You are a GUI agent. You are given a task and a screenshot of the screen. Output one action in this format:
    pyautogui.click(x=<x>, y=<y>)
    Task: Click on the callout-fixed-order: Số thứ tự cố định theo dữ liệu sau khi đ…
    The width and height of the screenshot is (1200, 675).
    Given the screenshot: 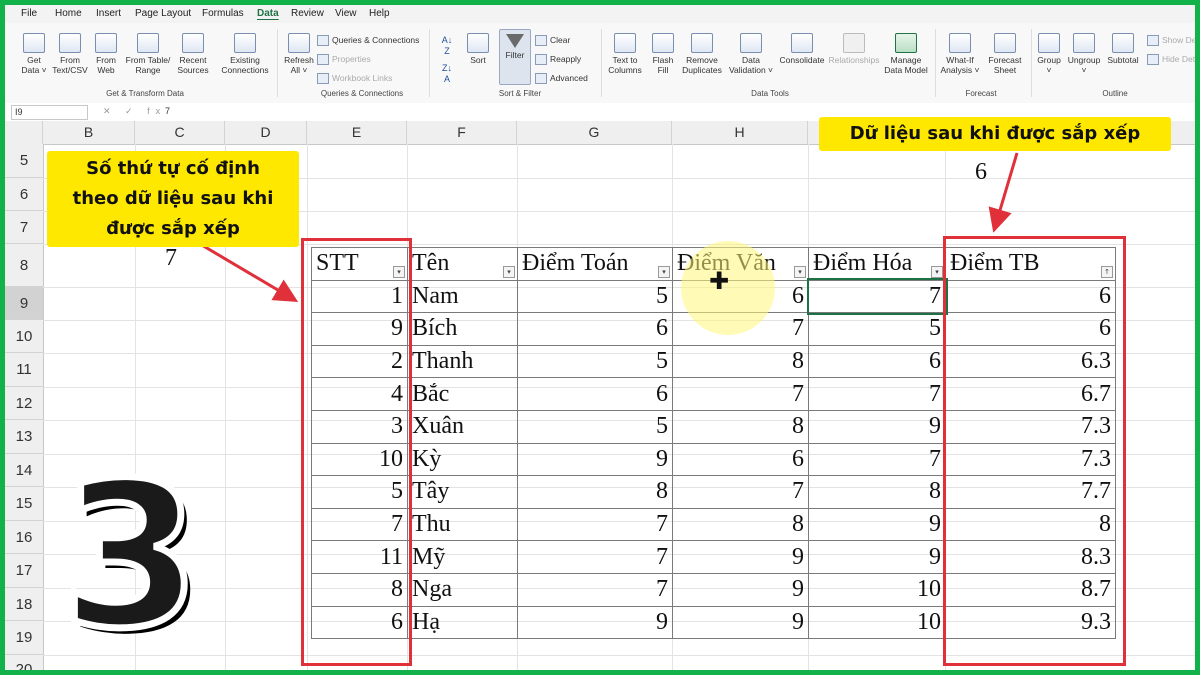 What is the action you would take?
    pyautogui.click(x=173, y=199)
    